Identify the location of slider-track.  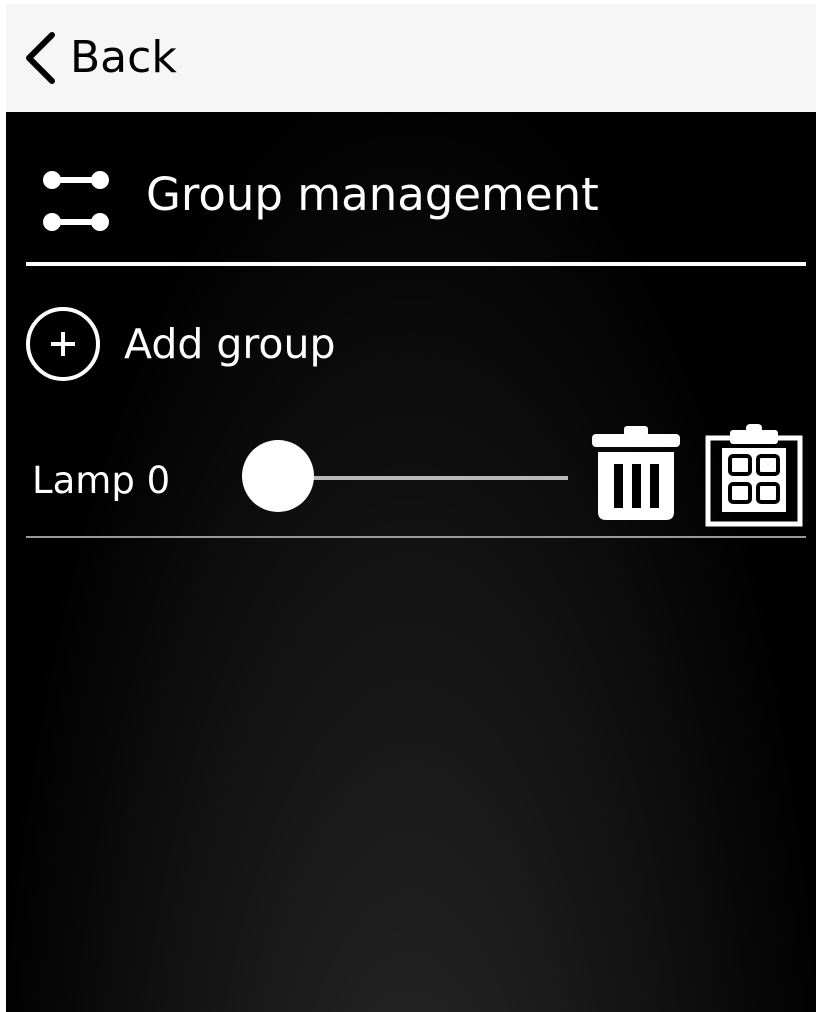
(423, 478).